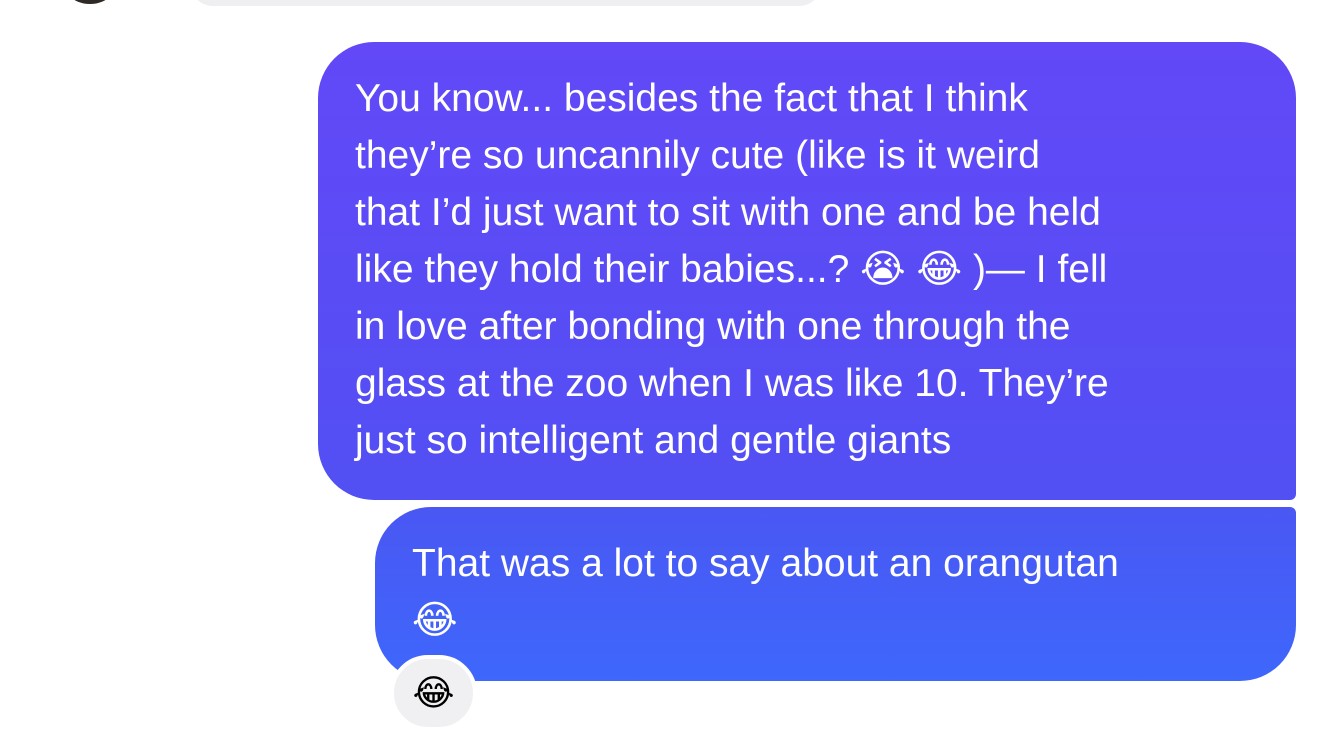 The height and width of the screenshot is (754, 1320). Describe the element at coordinates (90, 2) in the screenshot. I see `avatar` at that location.